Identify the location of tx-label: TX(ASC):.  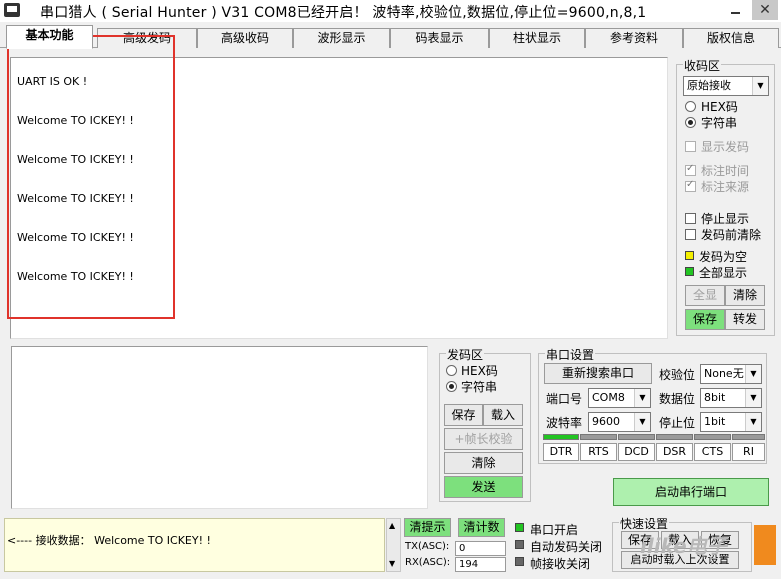
(427, 546).